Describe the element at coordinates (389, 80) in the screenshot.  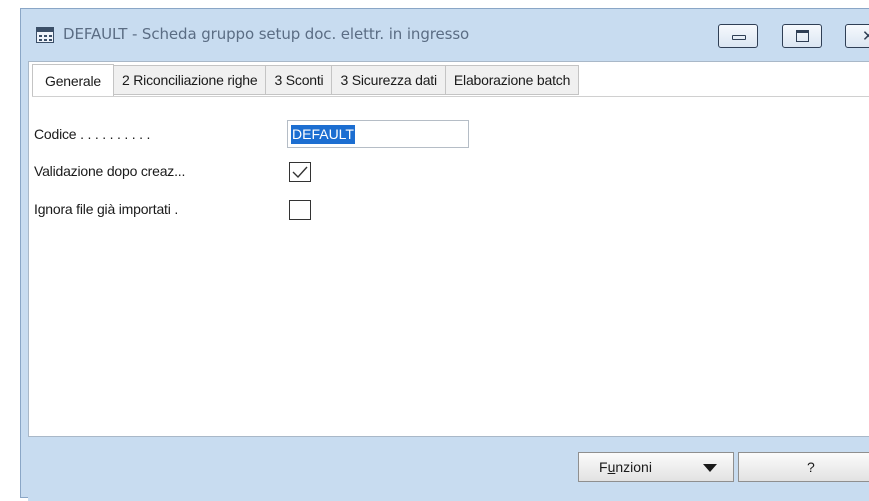
I see `tab-sicurezza-dati: 3 Sicurezza dati` at that location.